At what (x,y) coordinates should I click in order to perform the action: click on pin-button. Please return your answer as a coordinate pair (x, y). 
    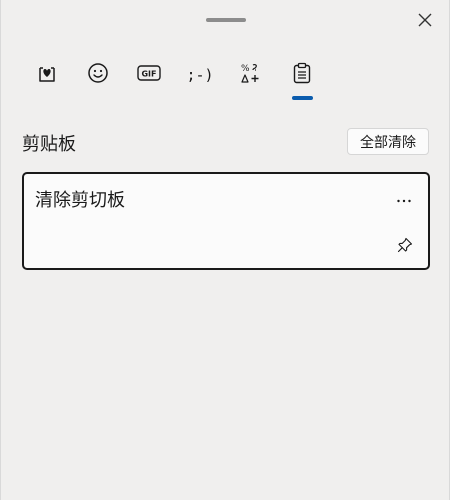
    Looking at the image, I should click on (405, 247).